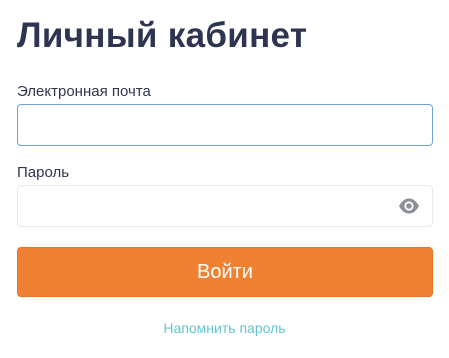 This screenshot has width=449, height=358. I want to click on page-title: Личный кабинет, so click(162, 35).